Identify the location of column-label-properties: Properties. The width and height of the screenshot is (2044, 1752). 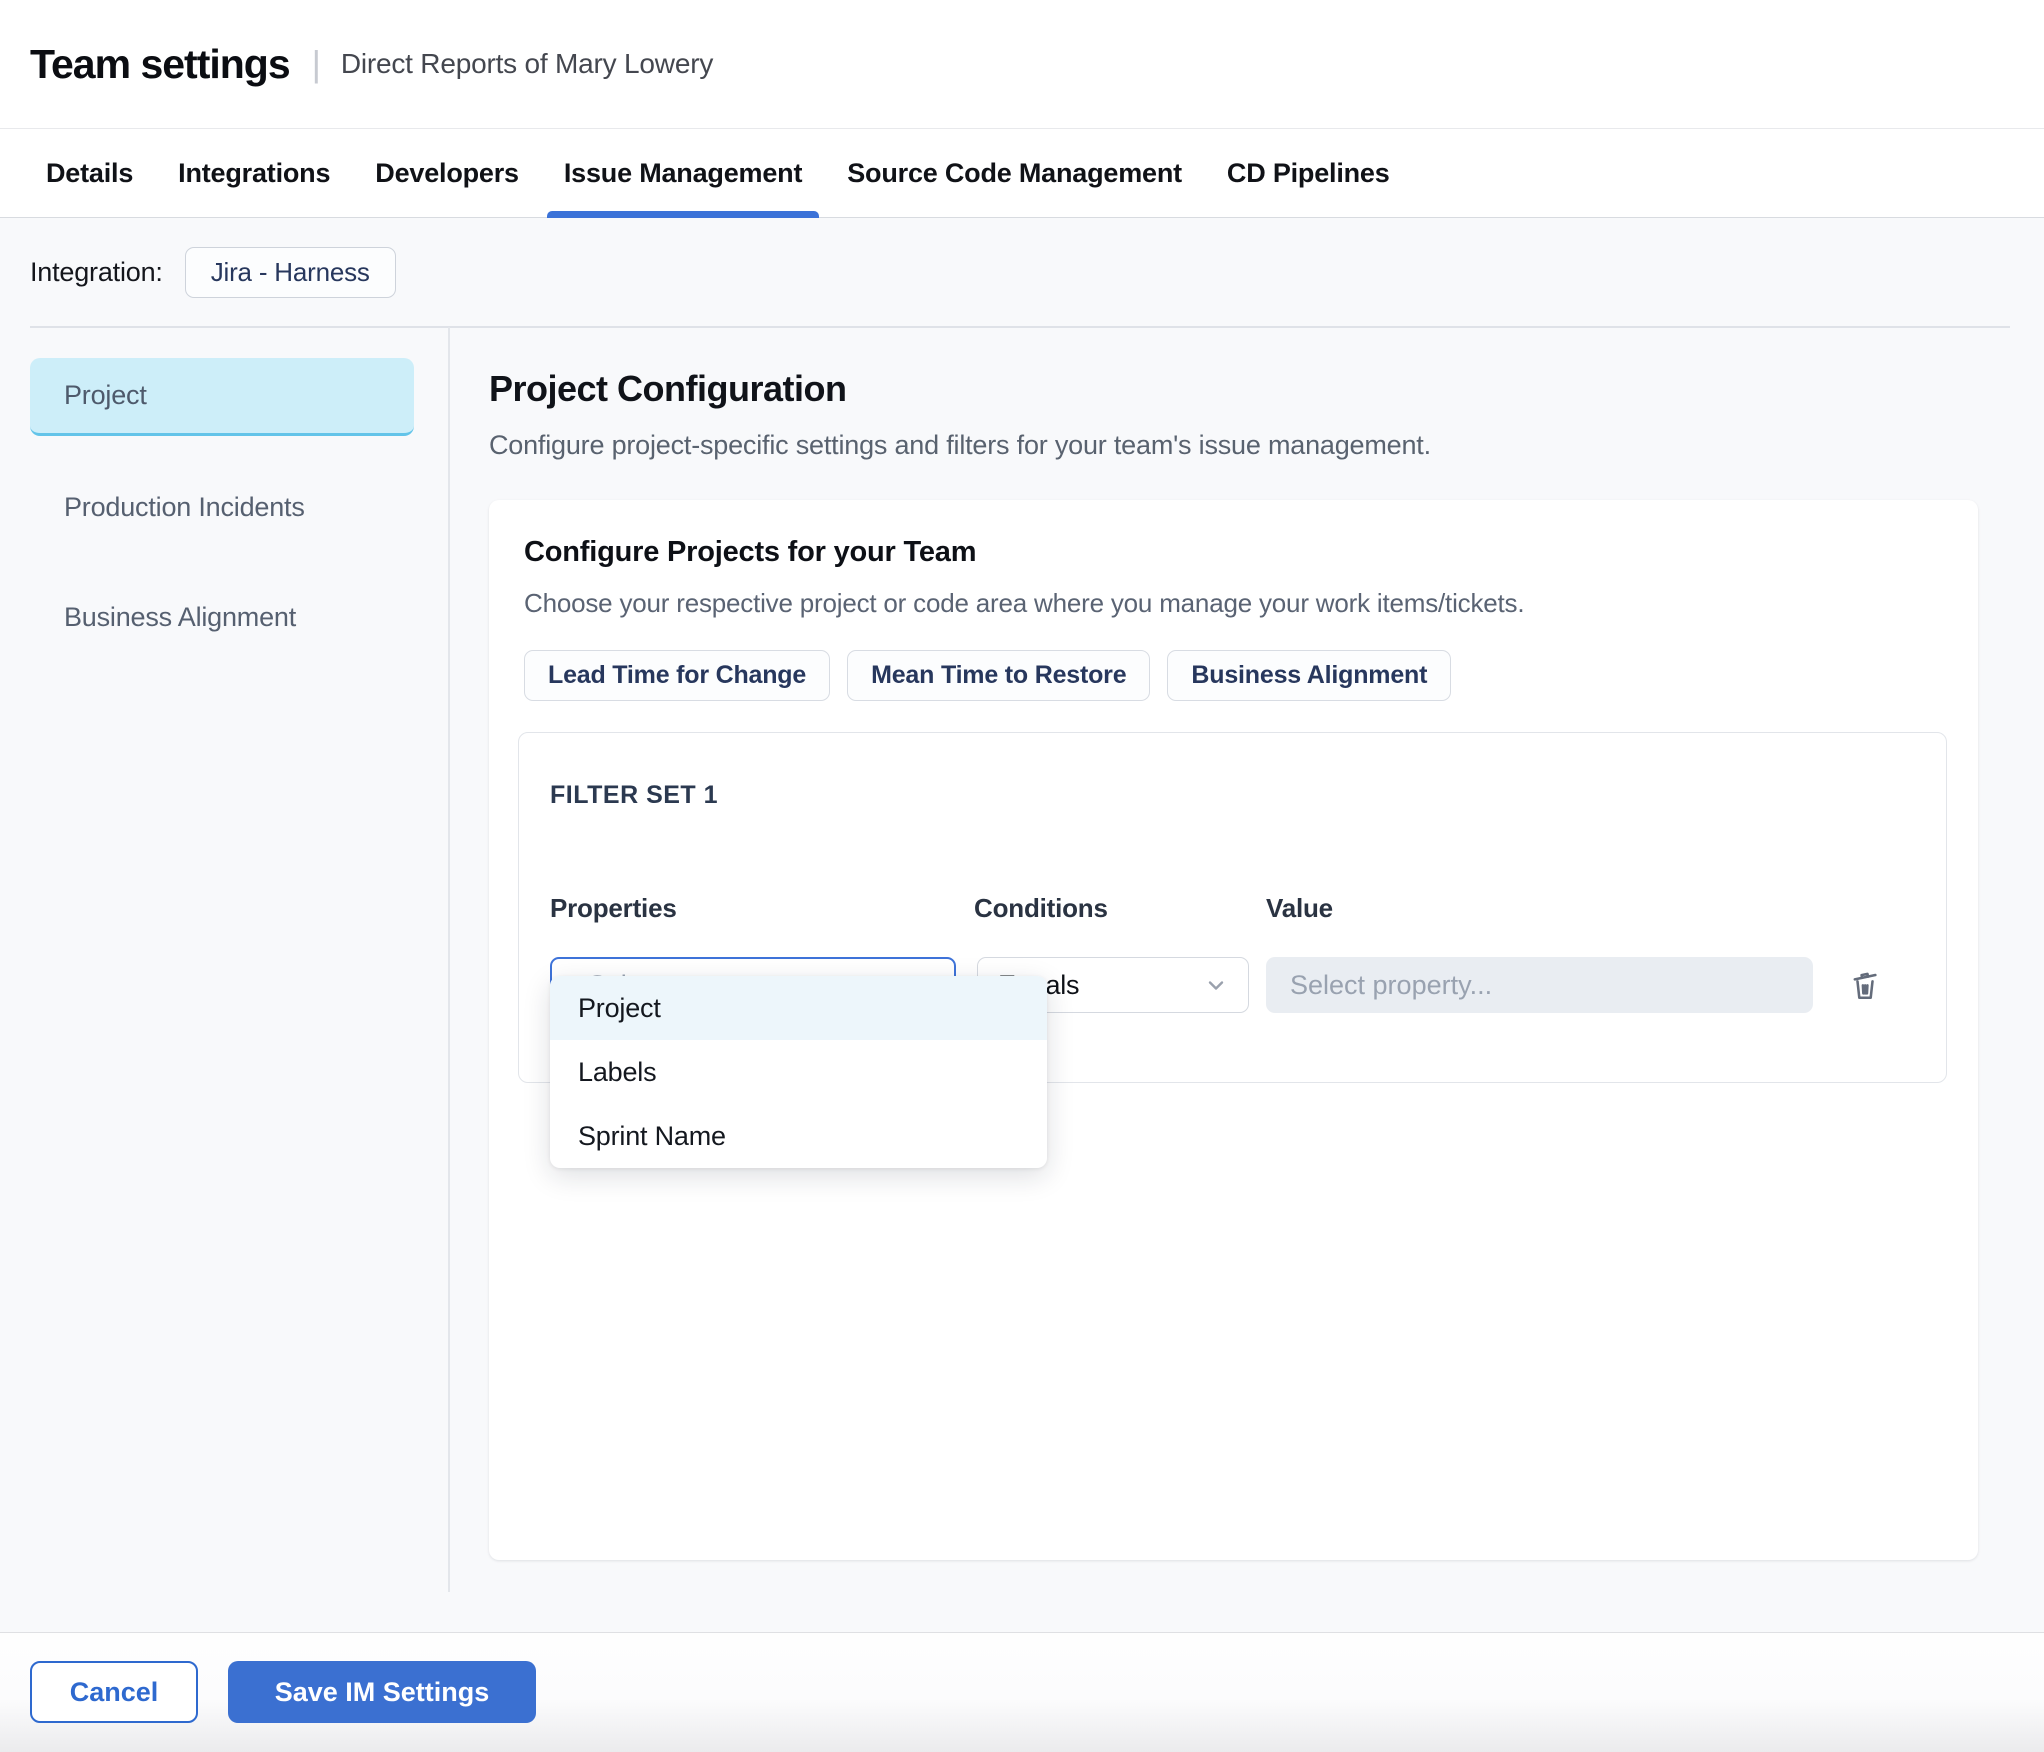
(613, 908).